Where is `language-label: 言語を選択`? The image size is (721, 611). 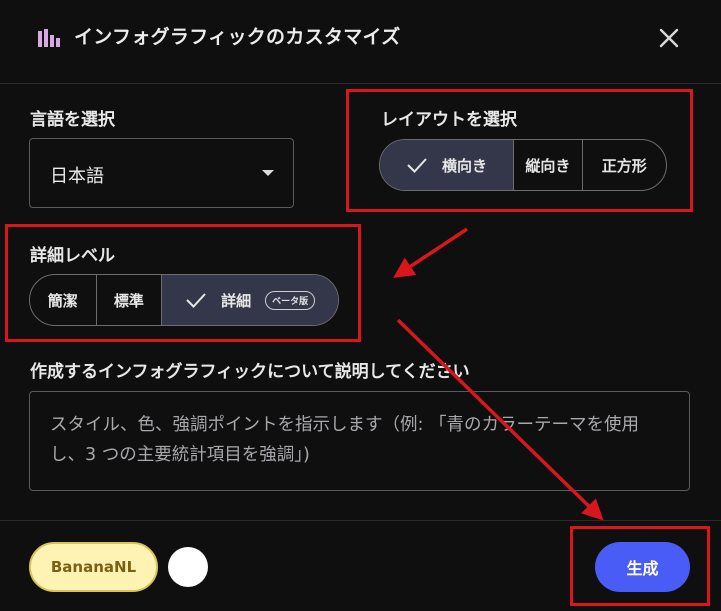 language-label: 言語を選択 is located at coordinates (72, 120).